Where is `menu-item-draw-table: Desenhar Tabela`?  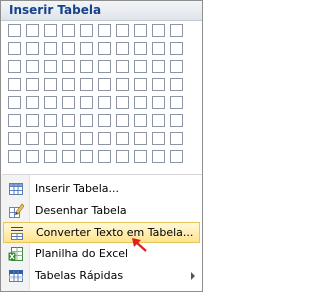
menu-item-draw-table: Desenhar Tabela is located at coordinates (102, 211).